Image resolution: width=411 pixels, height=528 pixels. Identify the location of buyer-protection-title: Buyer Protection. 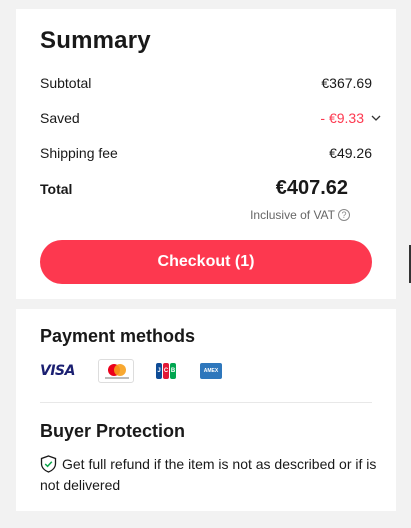
(113, 431).